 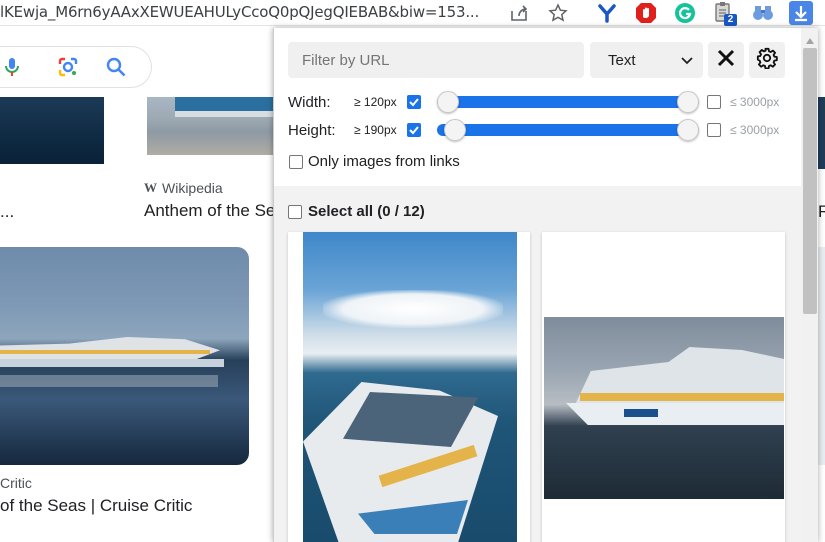 I want to click on wikipedia-icon: W, so click(x=150, y=187).